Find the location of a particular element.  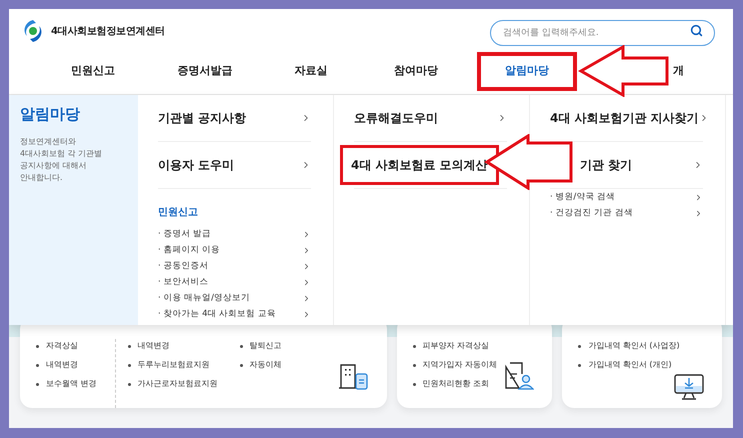

card-link: 자격상실 is located at coordinates (62, 346).